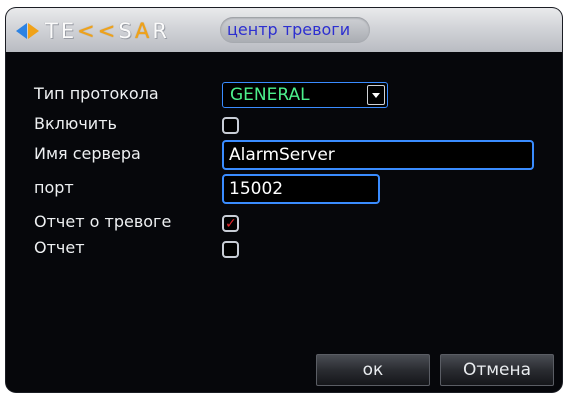  I want to click on logo-arrows-icon, so click(27, 31).